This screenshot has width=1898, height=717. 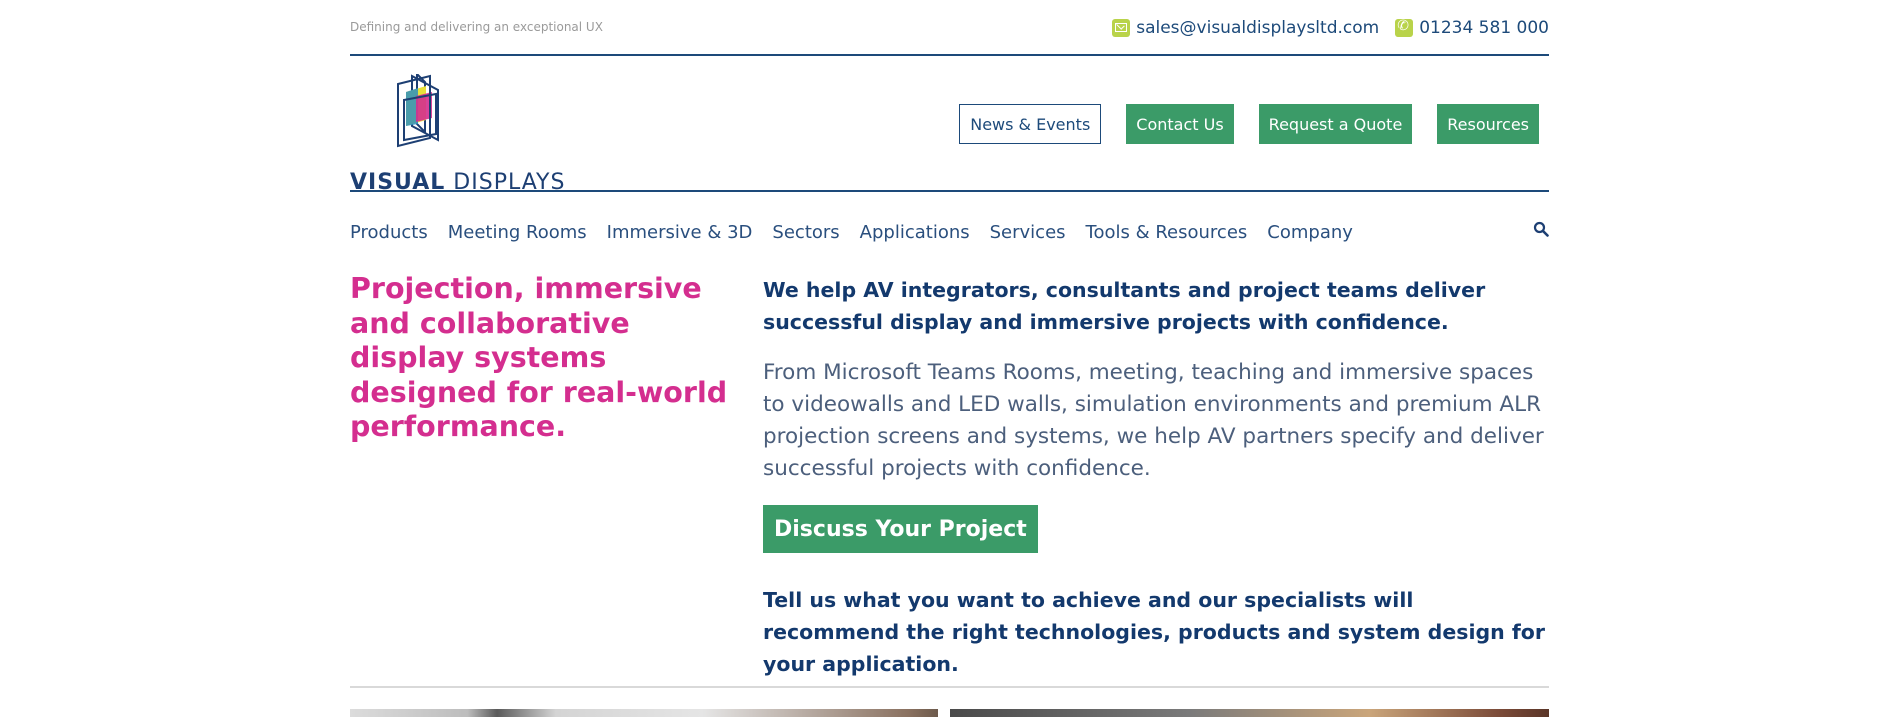 What do you see at coordinates (457, 133) in the screenshot?
I see `logo: VISUAL DISPLAYS` at bounding box center [457, 133].